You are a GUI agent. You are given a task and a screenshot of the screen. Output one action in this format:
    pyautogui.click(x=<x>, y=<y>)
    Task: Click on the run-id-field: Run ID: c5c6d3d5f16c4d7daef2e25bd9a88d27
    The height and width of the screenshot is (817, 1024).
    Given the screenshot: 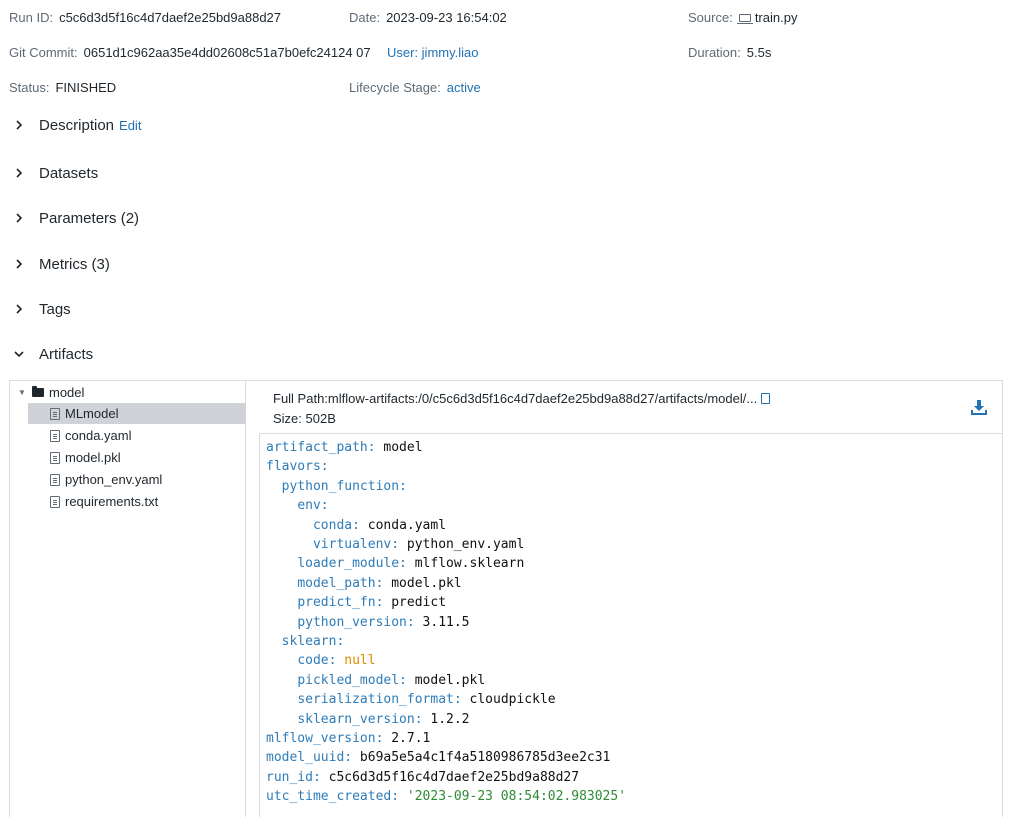 What is the action you would take?
    pyautogui.click(x=145, y=17)
    